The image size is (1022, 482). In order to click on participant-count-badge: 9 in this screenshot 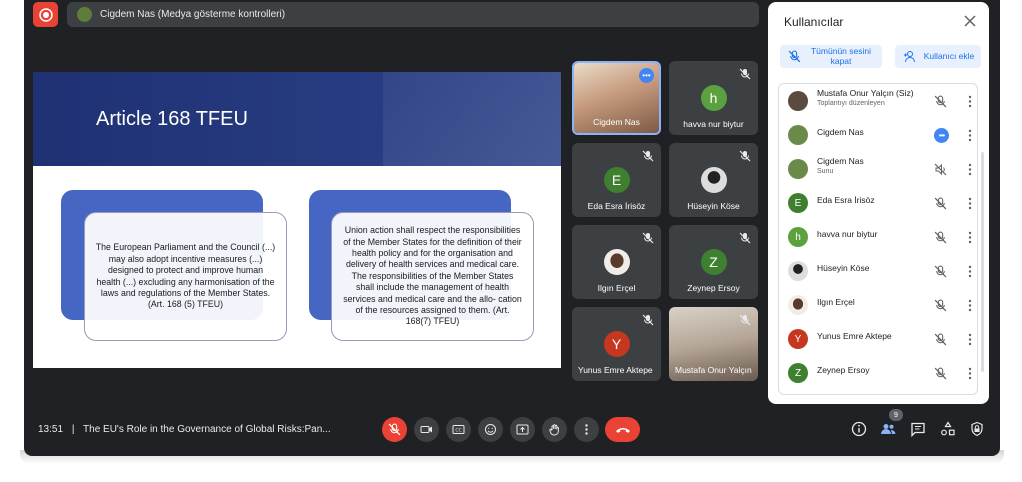, I will do `click(896, 415)`.